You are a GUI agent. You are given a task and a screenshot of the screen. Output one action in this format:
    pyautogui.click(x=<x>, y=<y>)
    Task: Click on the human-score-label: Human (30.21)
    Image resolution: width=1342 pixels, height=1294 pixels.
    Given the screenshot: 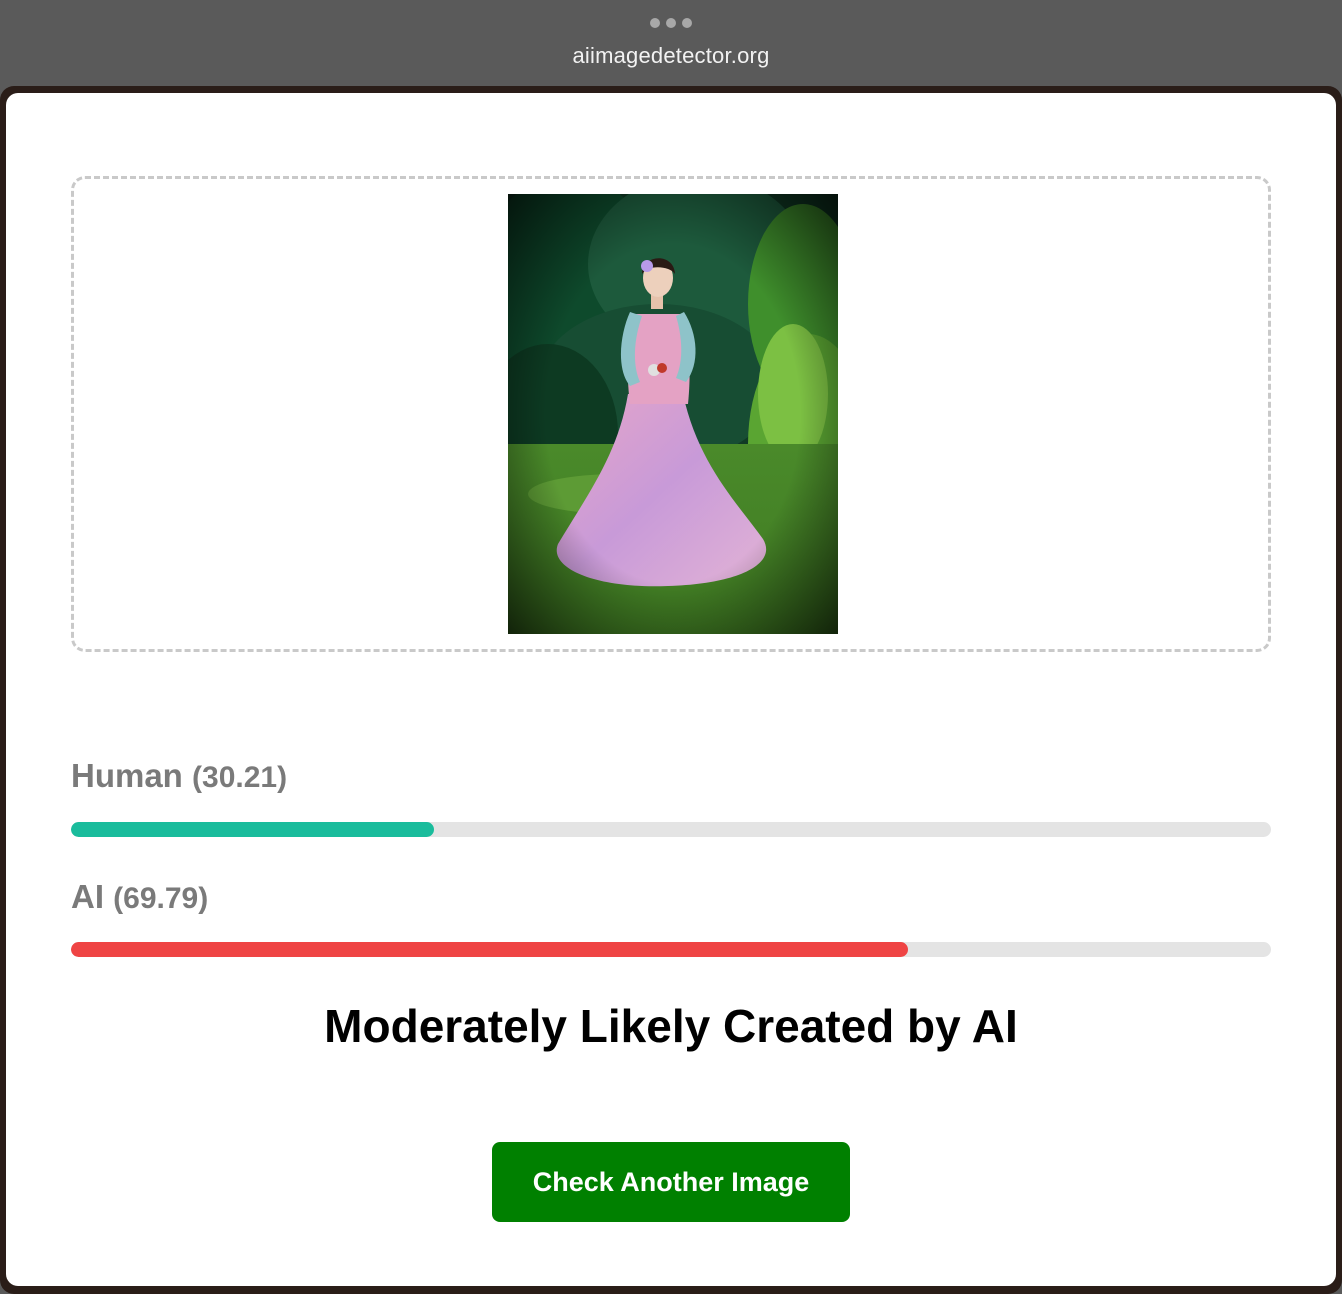 What is the action you would take?
    pyautogui.click(x=179, y=776)
    